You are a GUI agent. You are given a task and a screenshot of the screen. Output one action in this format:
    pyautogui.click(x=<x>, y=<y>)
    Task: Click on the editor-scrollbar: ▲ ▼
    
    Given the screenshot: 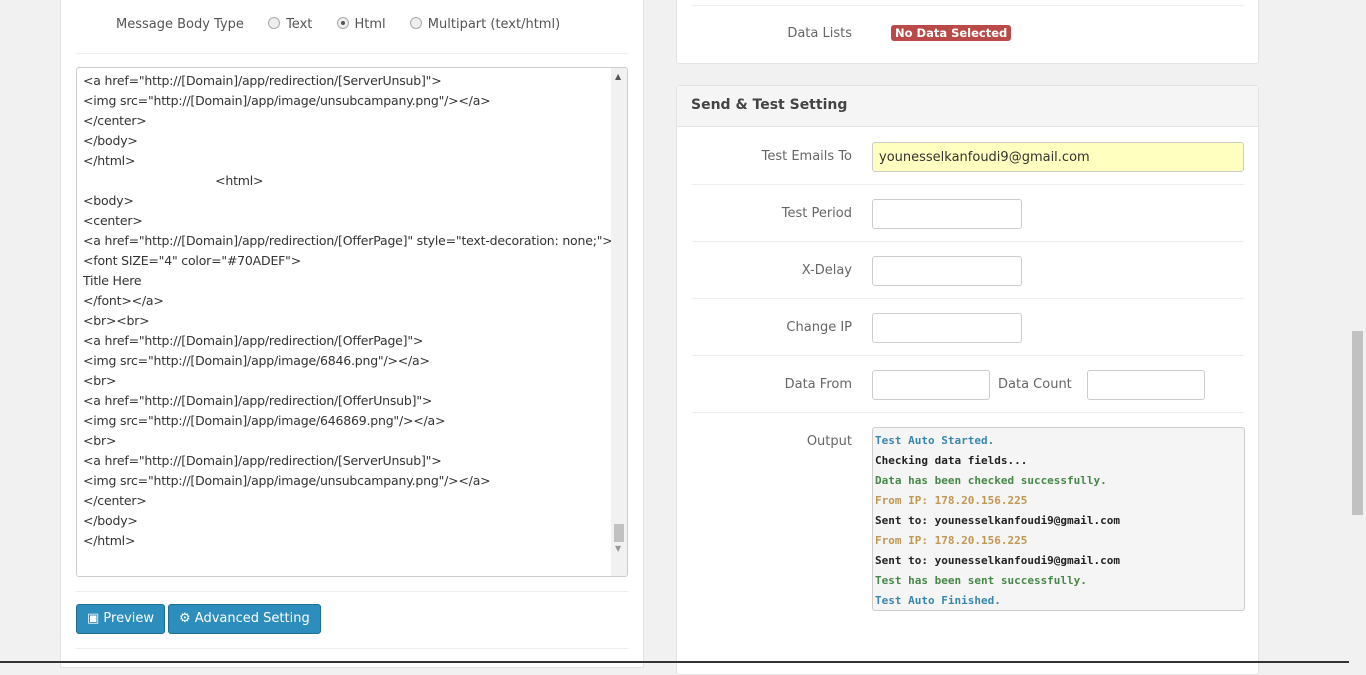 What is the action you would take?
    pyautogui.click(x=619, y=322)
    